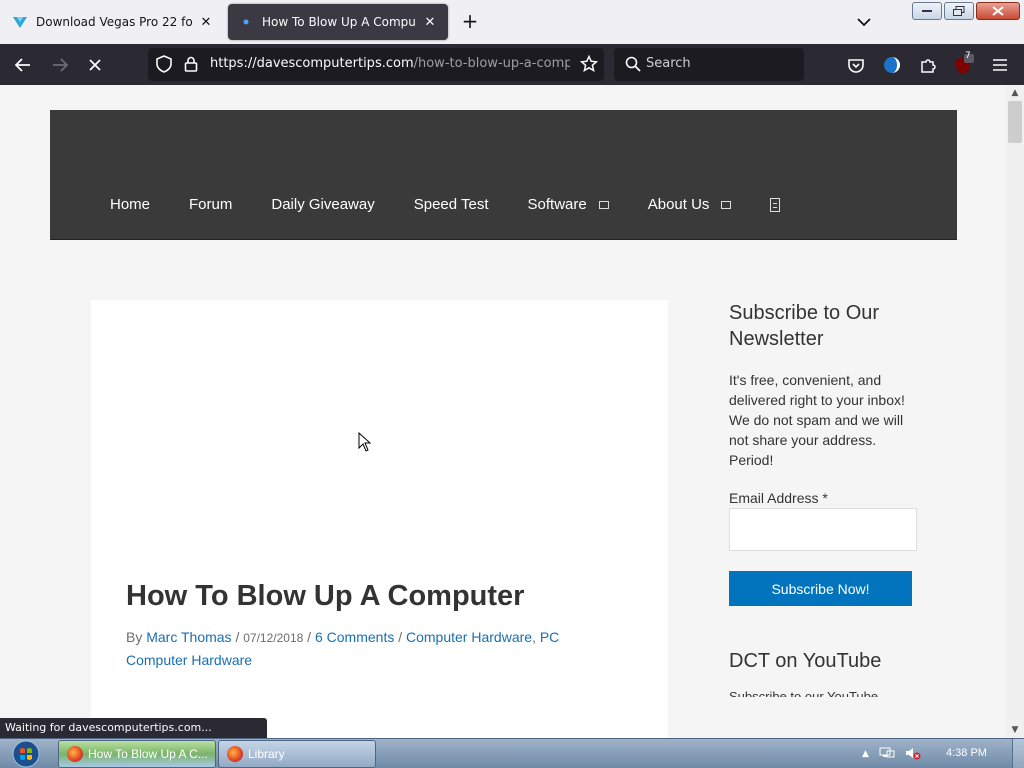  Describe the element at coordinates (1015, 93) in the screenshot. I see `scroll-up-arrow-icon: ▲` at that location.